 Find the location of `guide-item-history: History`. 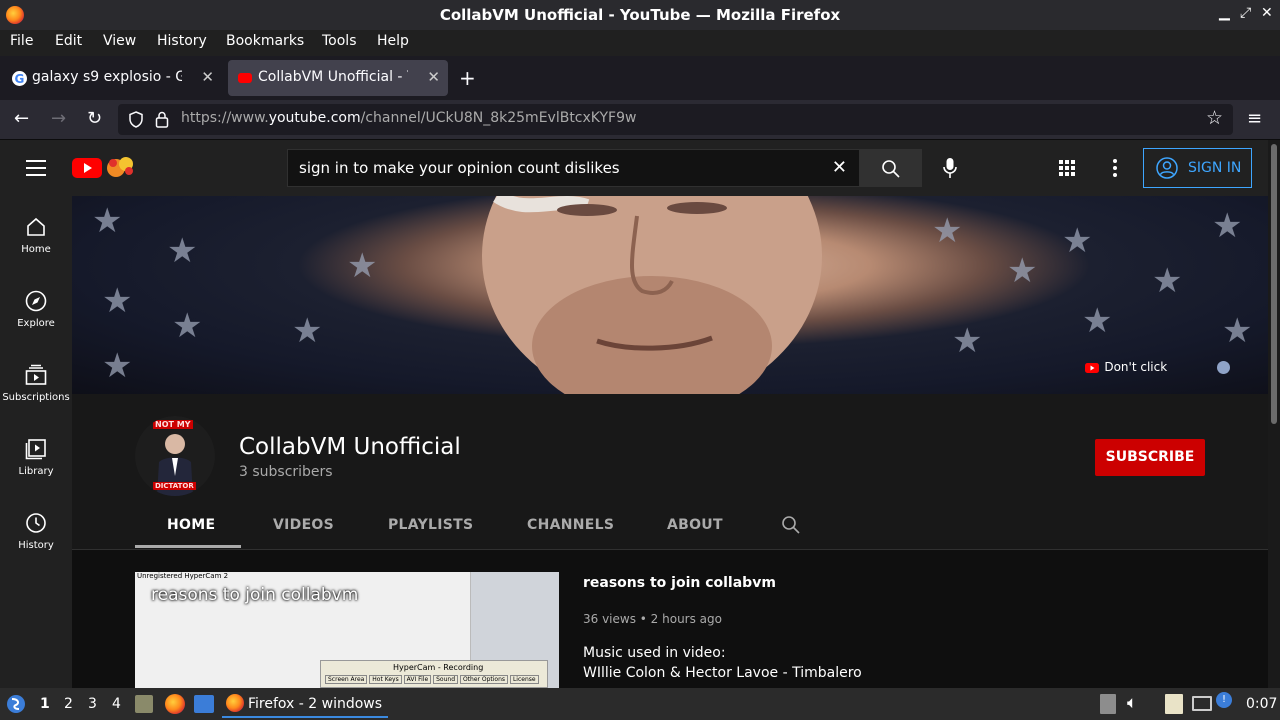

guide-item-history: History is located at coordinates (36, 531).